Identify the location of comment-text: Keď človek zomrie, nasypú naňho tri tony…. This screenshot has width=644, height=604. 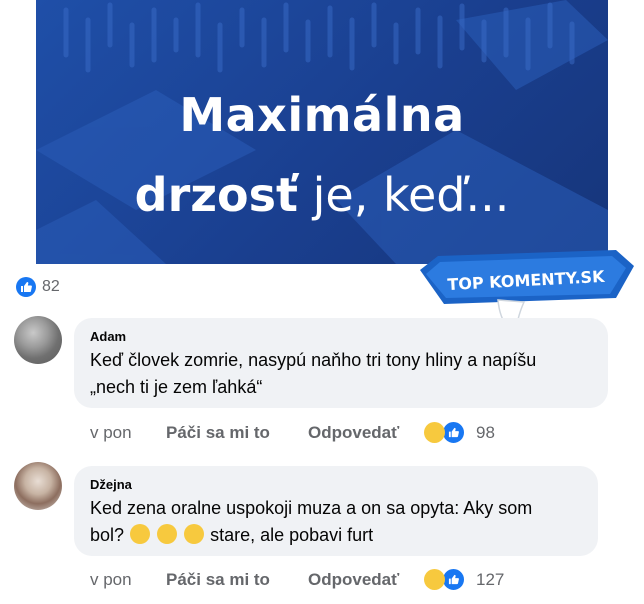
(342, 374).